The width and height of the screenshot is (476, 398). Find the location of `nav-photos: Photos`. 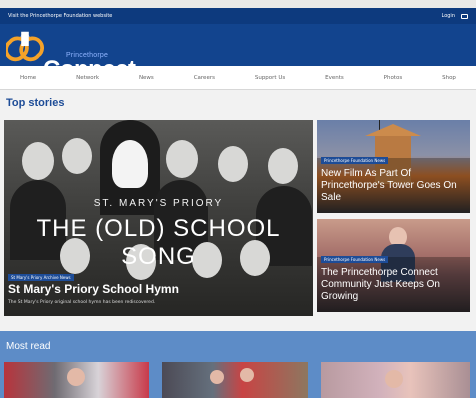

nav-photos: Photos is located at coordinates (393, 78).